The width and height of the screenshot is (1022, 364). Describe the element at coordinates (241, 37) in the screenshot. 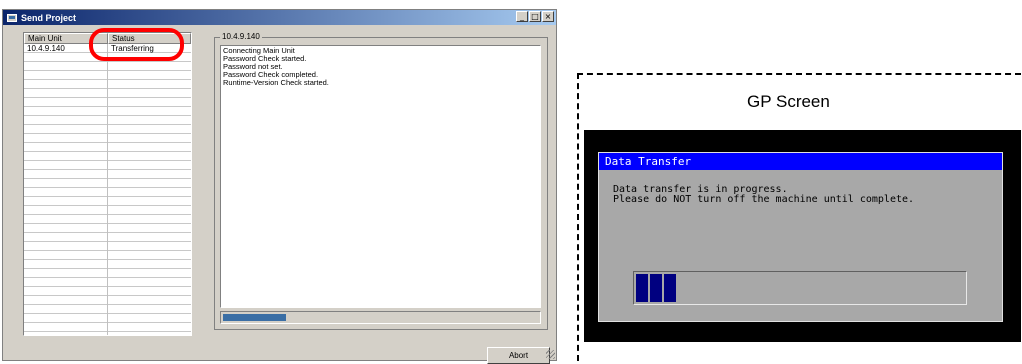

I see `log-group-label: 10.4.9.140` at that location.